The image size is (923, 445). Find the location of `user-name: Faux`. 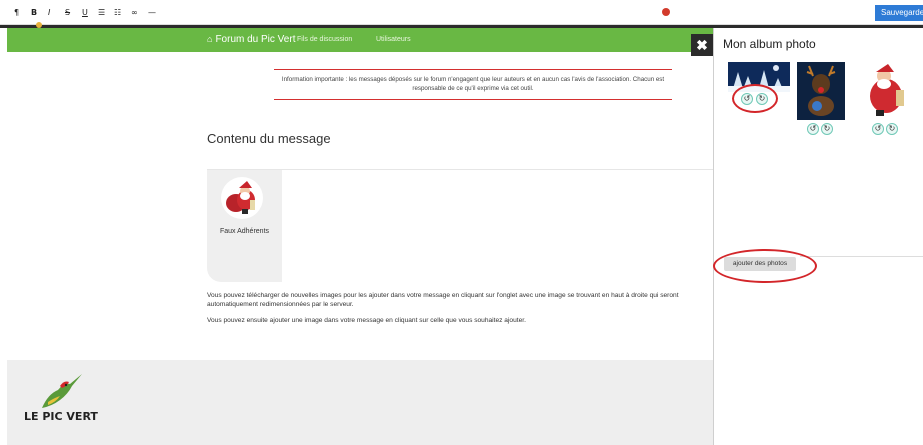

user-name: Faux is located at coordinates (680, 13).